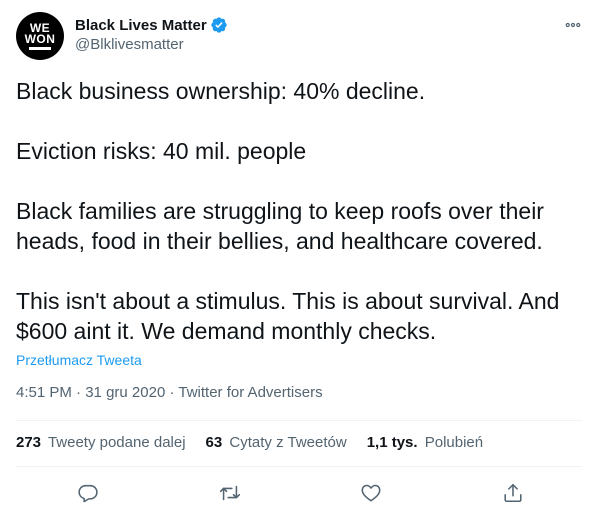 The image size is (598, 517). Describe the element at coordinates (40, 48) in the screenshot. I see `avatar-divider` at that location.